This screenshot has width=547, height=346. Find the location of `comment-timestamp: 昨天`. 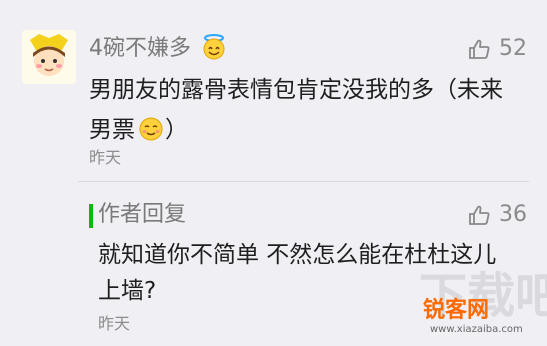

comment-timestamp: 昨天 is located at coordinates (105, 157).